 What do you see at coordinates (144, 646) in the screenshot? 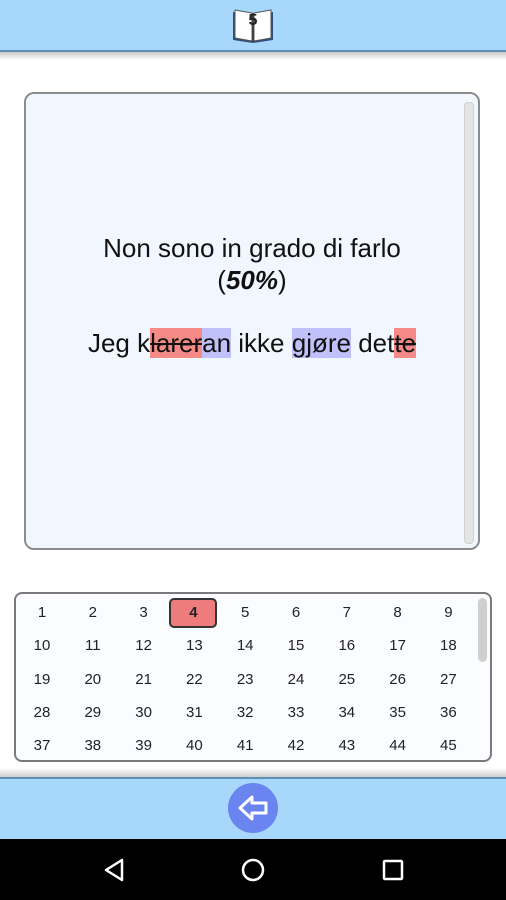
I see `question-number-cell: 12` at bounding box center [144, 646].